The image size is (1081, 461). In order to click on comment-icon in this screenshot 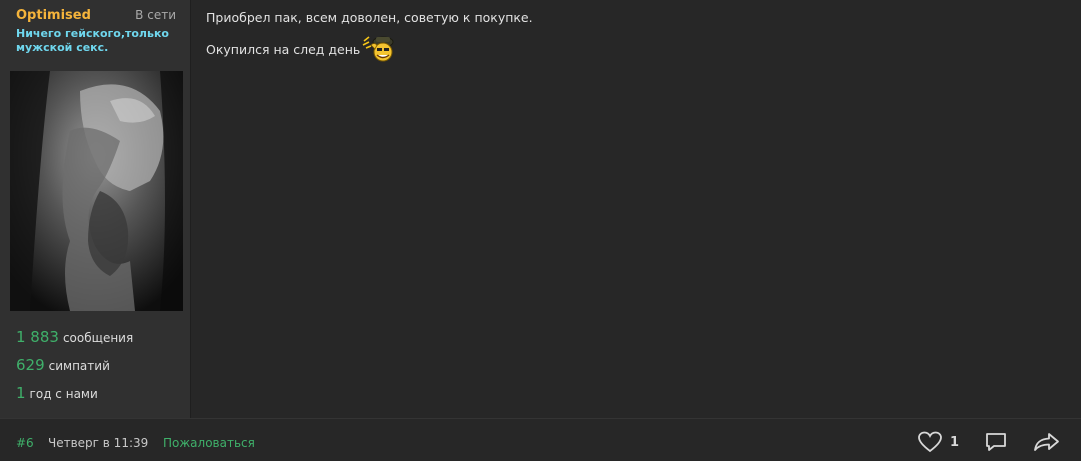, I will do `click(996, 442)`.